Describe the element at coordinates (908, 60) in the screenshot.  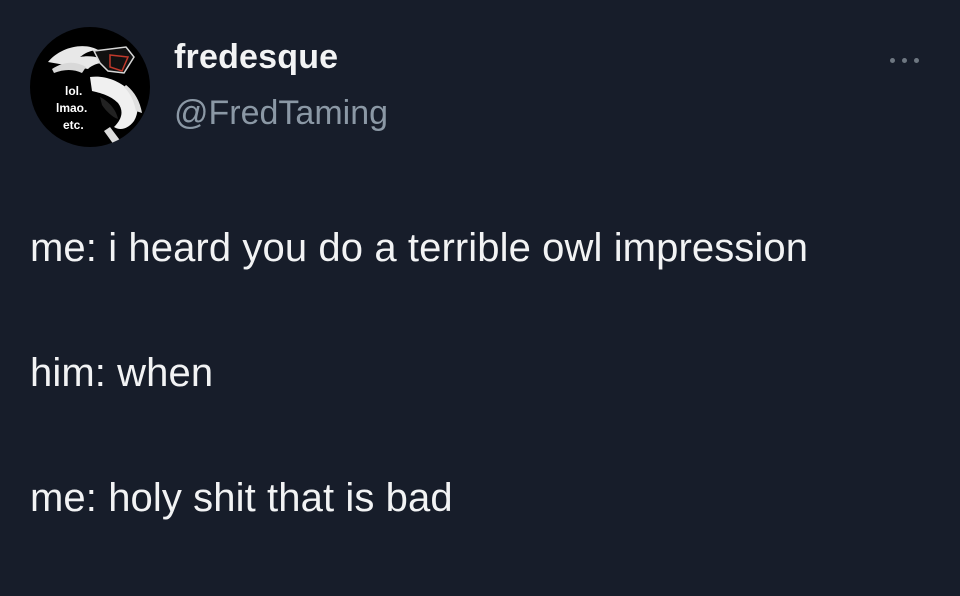
I see `more-options-button` at that location.